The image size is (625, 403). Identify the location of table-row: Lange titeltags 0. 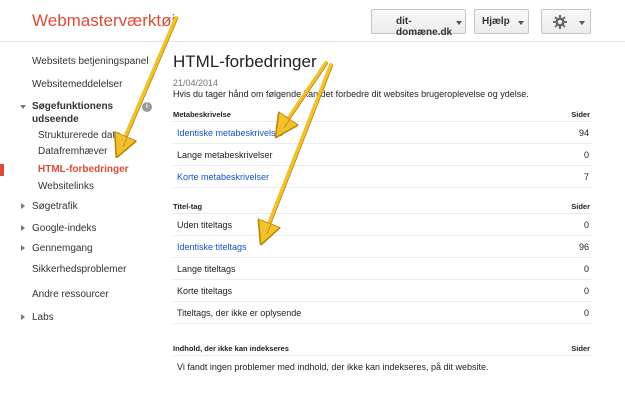
(383, 269).